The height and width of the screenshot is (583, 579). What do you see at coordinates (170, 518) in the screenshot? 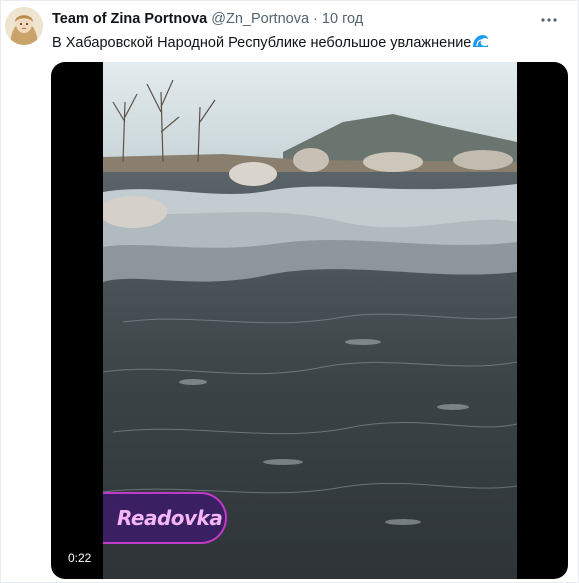
I see `watermark-text: Readovka` at bounding box center [170, 518].